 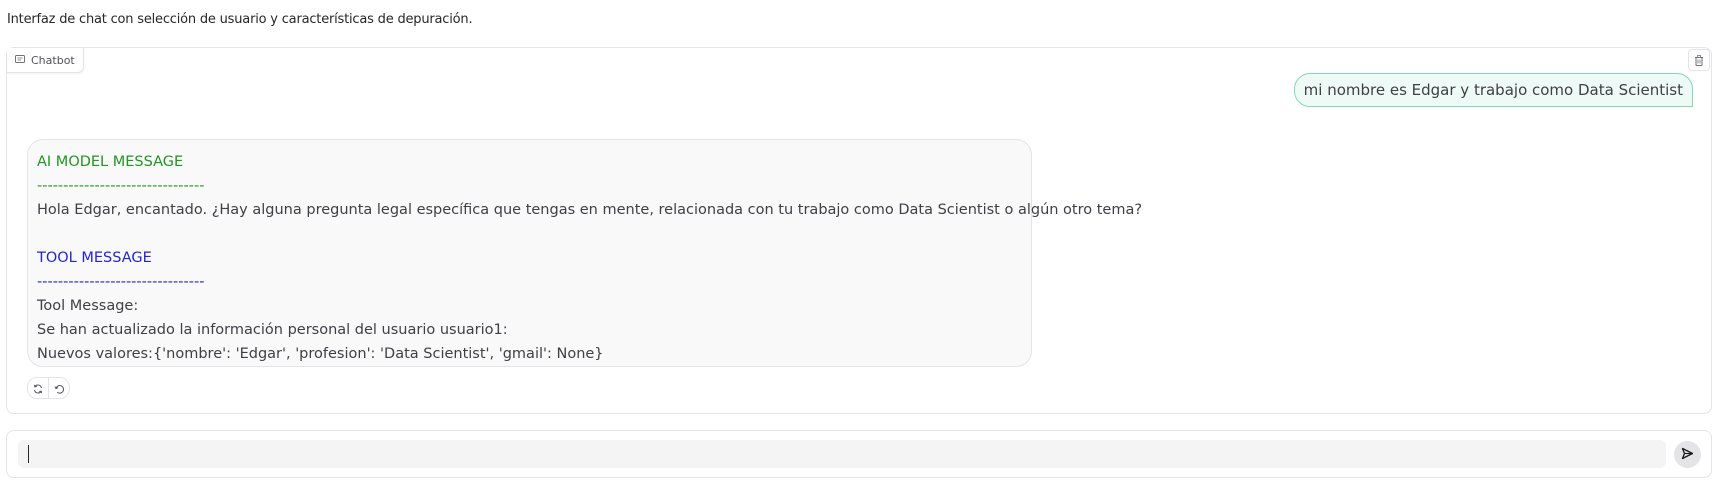 I want to click on message-input, so click(x=842, y=454).